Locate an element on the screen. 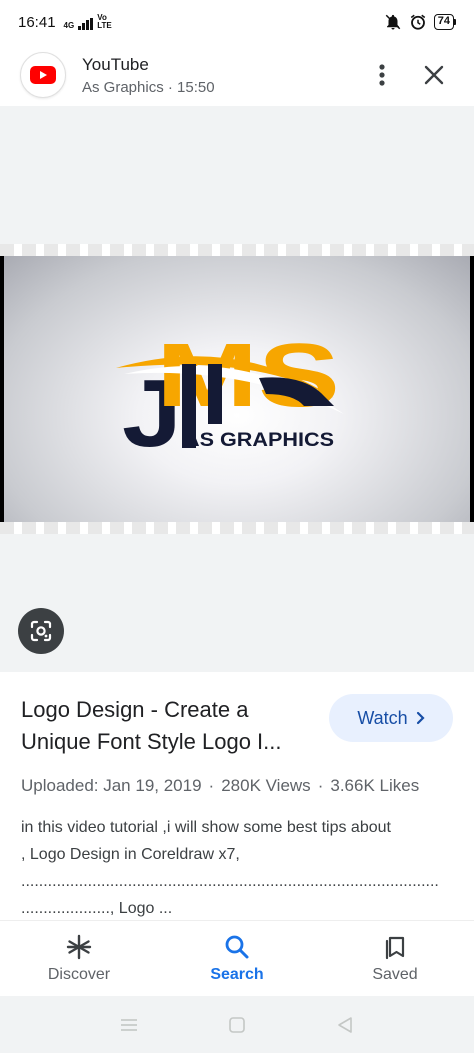 The height and width of the screenshot is (1053, 474). discover-asterisk-icon is located at coordinates (79, 946).